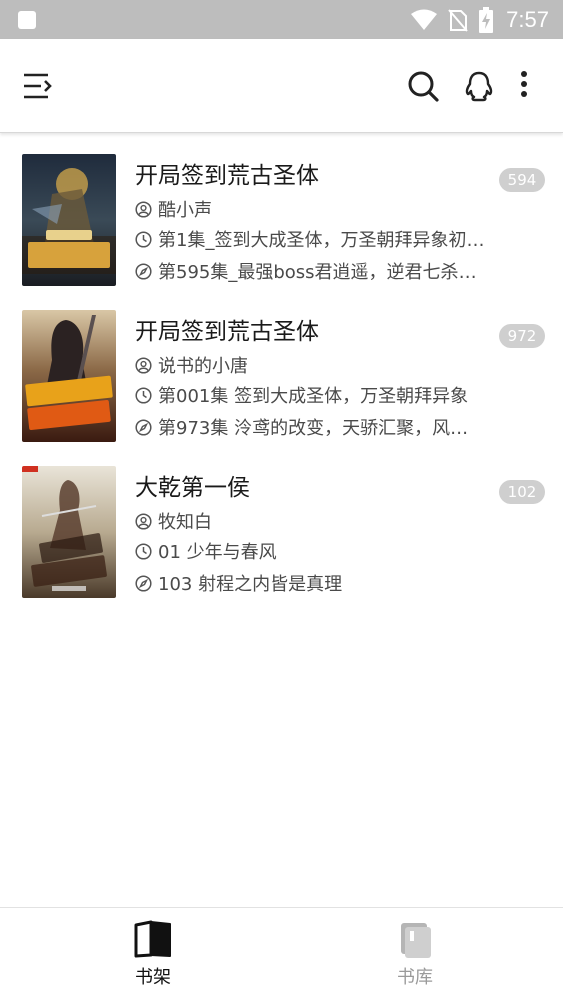  What do you see at coordinates (192, 488) in the screenshot?
I see `book-title: 大乾第一侯` at bounding box center [192, 488].